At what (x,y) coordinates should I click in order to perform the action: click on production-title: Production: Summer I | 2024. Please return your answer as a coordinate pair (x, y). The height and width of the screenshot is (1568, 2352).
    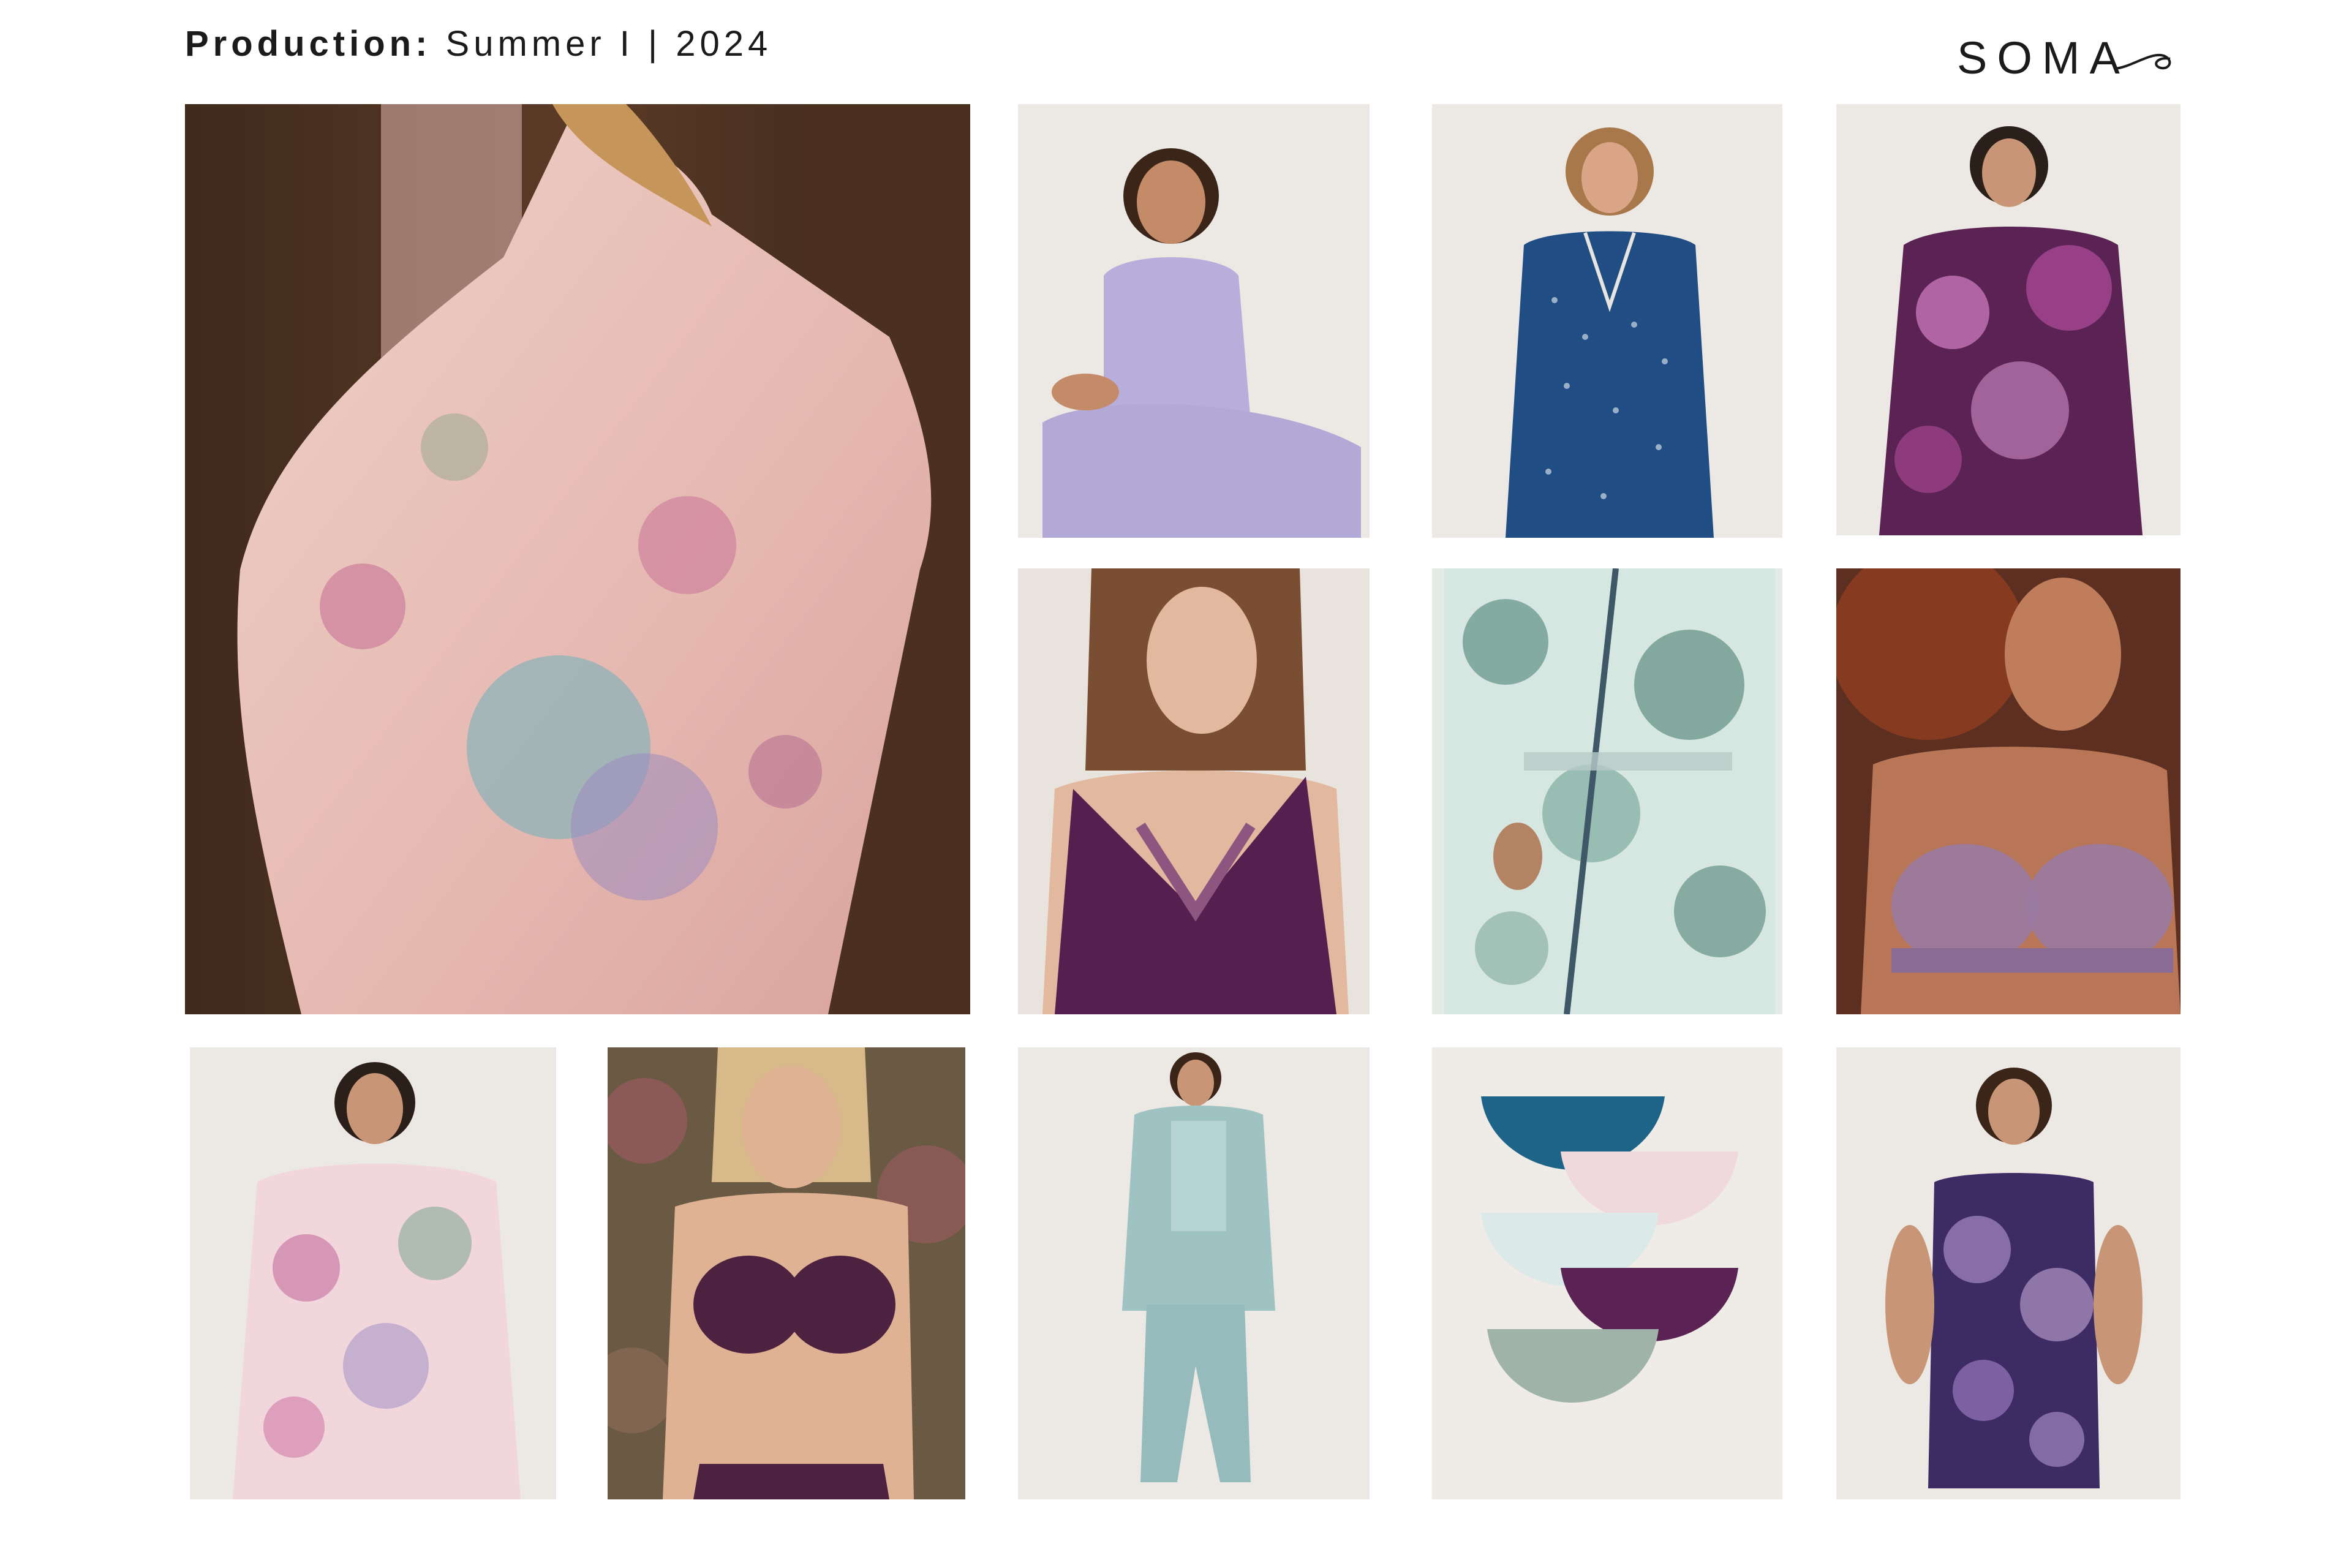
    Looking at the image, I should click on (479, 43).